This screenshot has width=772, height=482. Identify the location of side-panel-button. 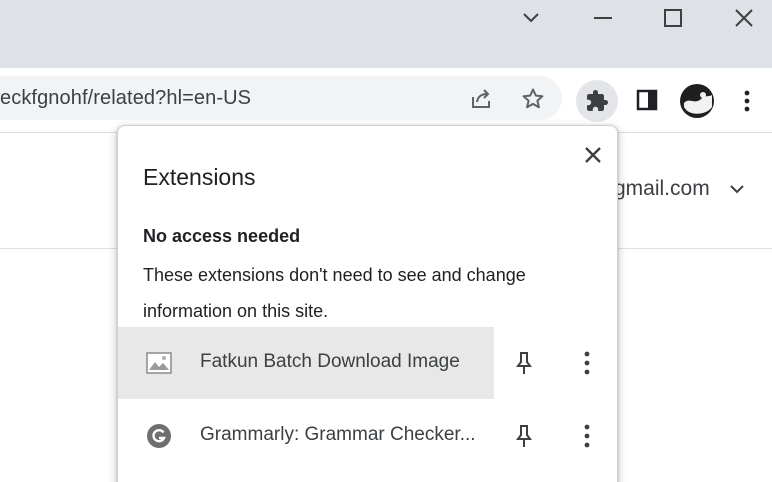
(647, 100).